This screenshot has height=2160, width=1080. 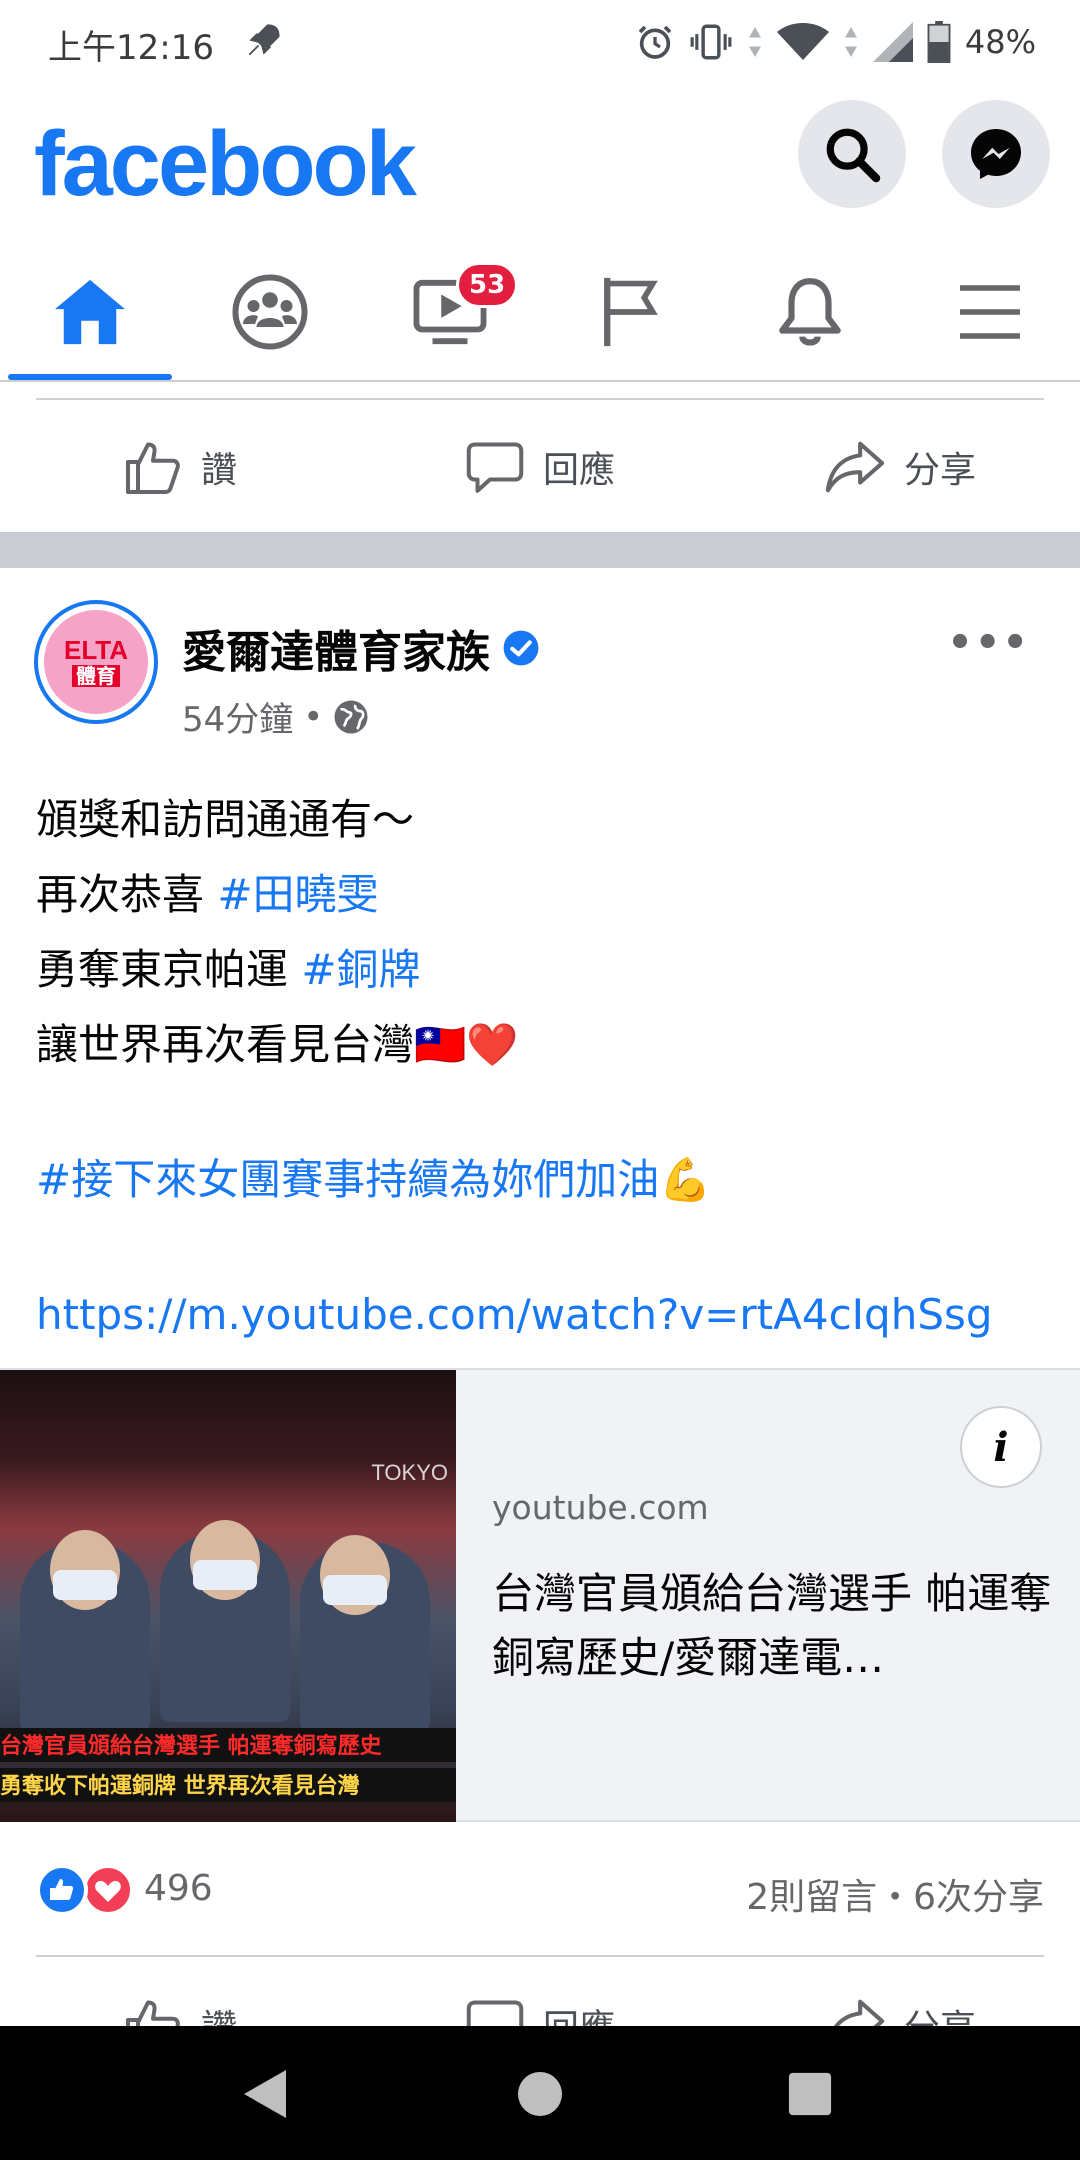 I want to click on preview-domain: youtube.com, so click(x=600, y=1507).